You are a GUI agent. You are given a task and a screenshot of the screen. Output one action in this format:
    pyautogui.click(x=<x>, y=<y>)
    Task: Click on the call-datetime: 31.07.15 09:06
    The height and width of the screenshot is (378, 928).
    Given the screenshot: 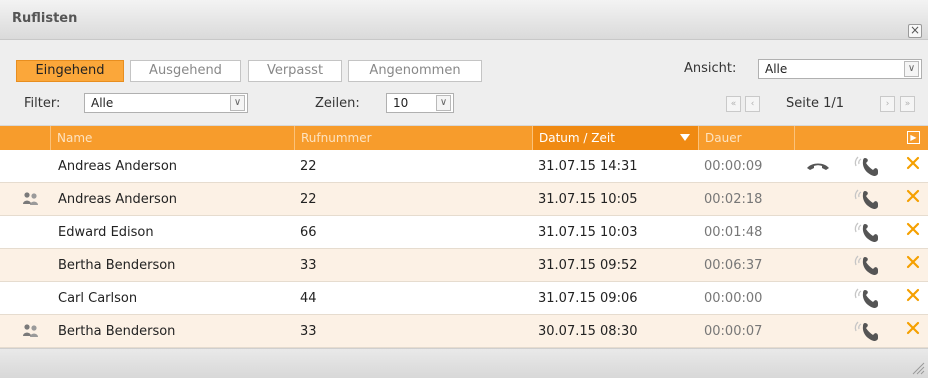 What is the action you would take?
    pyautogui.click(x=588, y=298)
    